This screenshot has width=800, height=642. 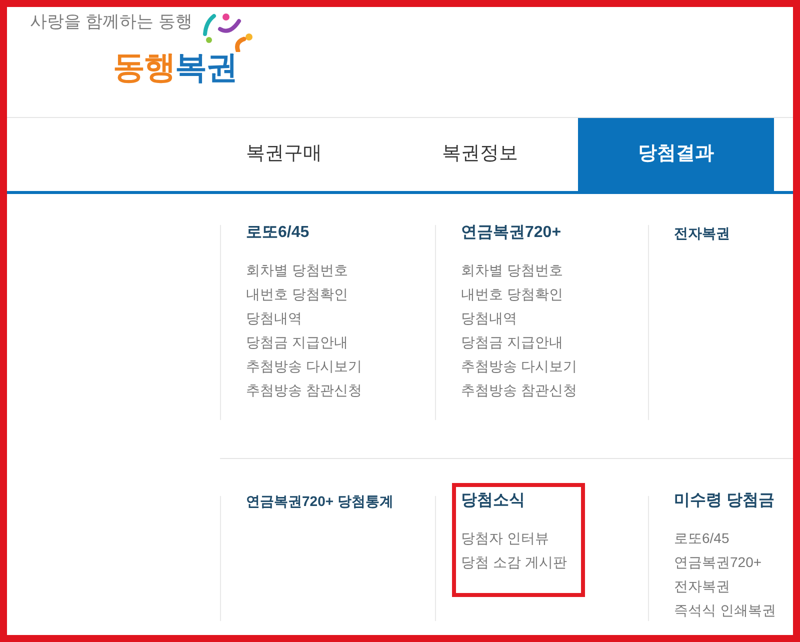 I want to click on menu-link: 당첨자 인터뷰, so click(x=514, y=538).